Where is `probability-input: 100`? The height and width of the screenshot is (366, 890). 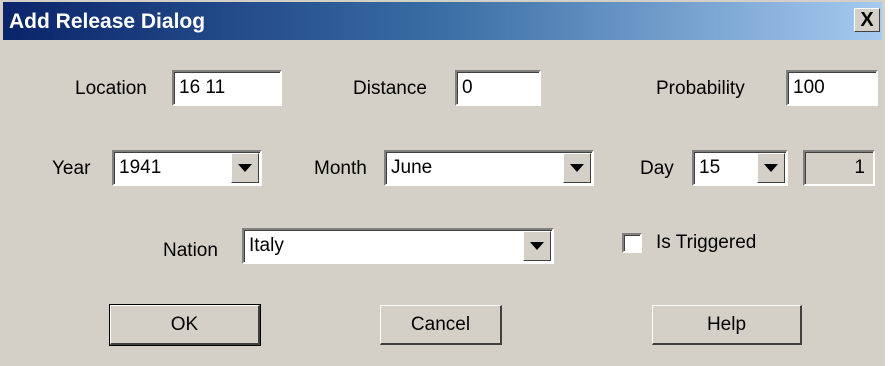
probability-input: 100 is located at coordinates (832, 88).